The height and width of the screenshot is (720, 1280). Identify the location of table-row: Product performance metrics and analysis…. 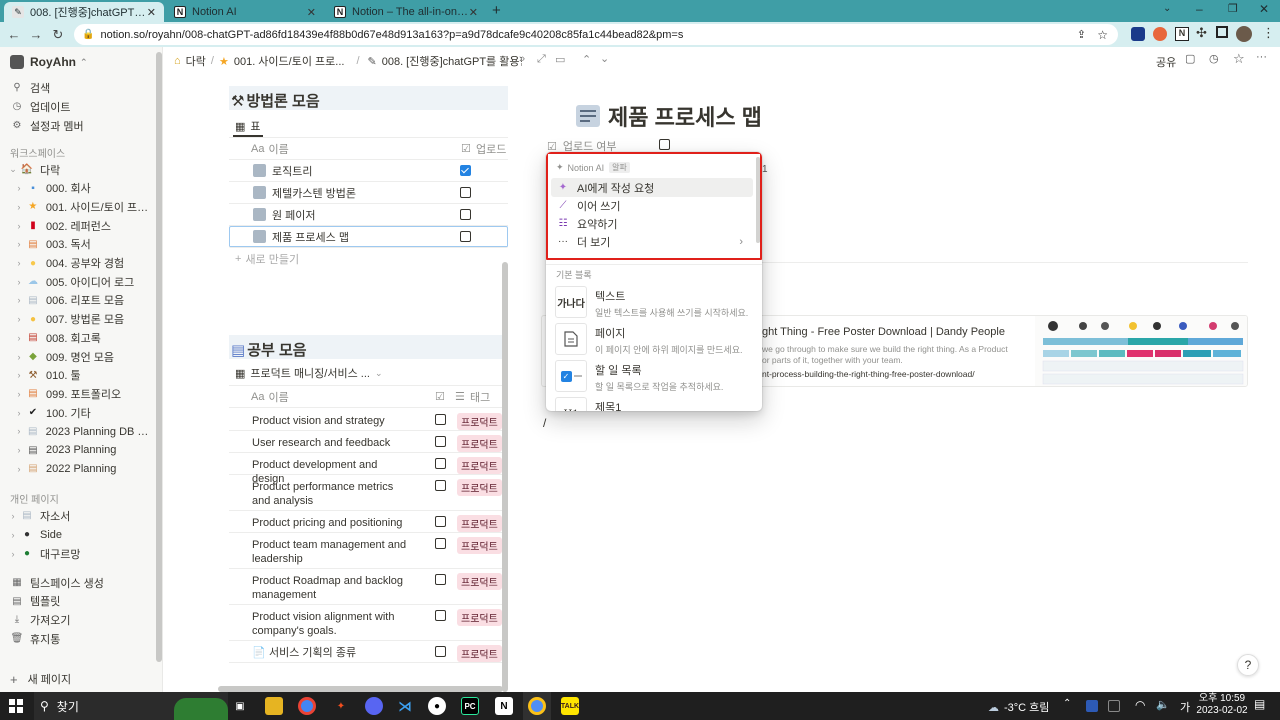
(368, 493).